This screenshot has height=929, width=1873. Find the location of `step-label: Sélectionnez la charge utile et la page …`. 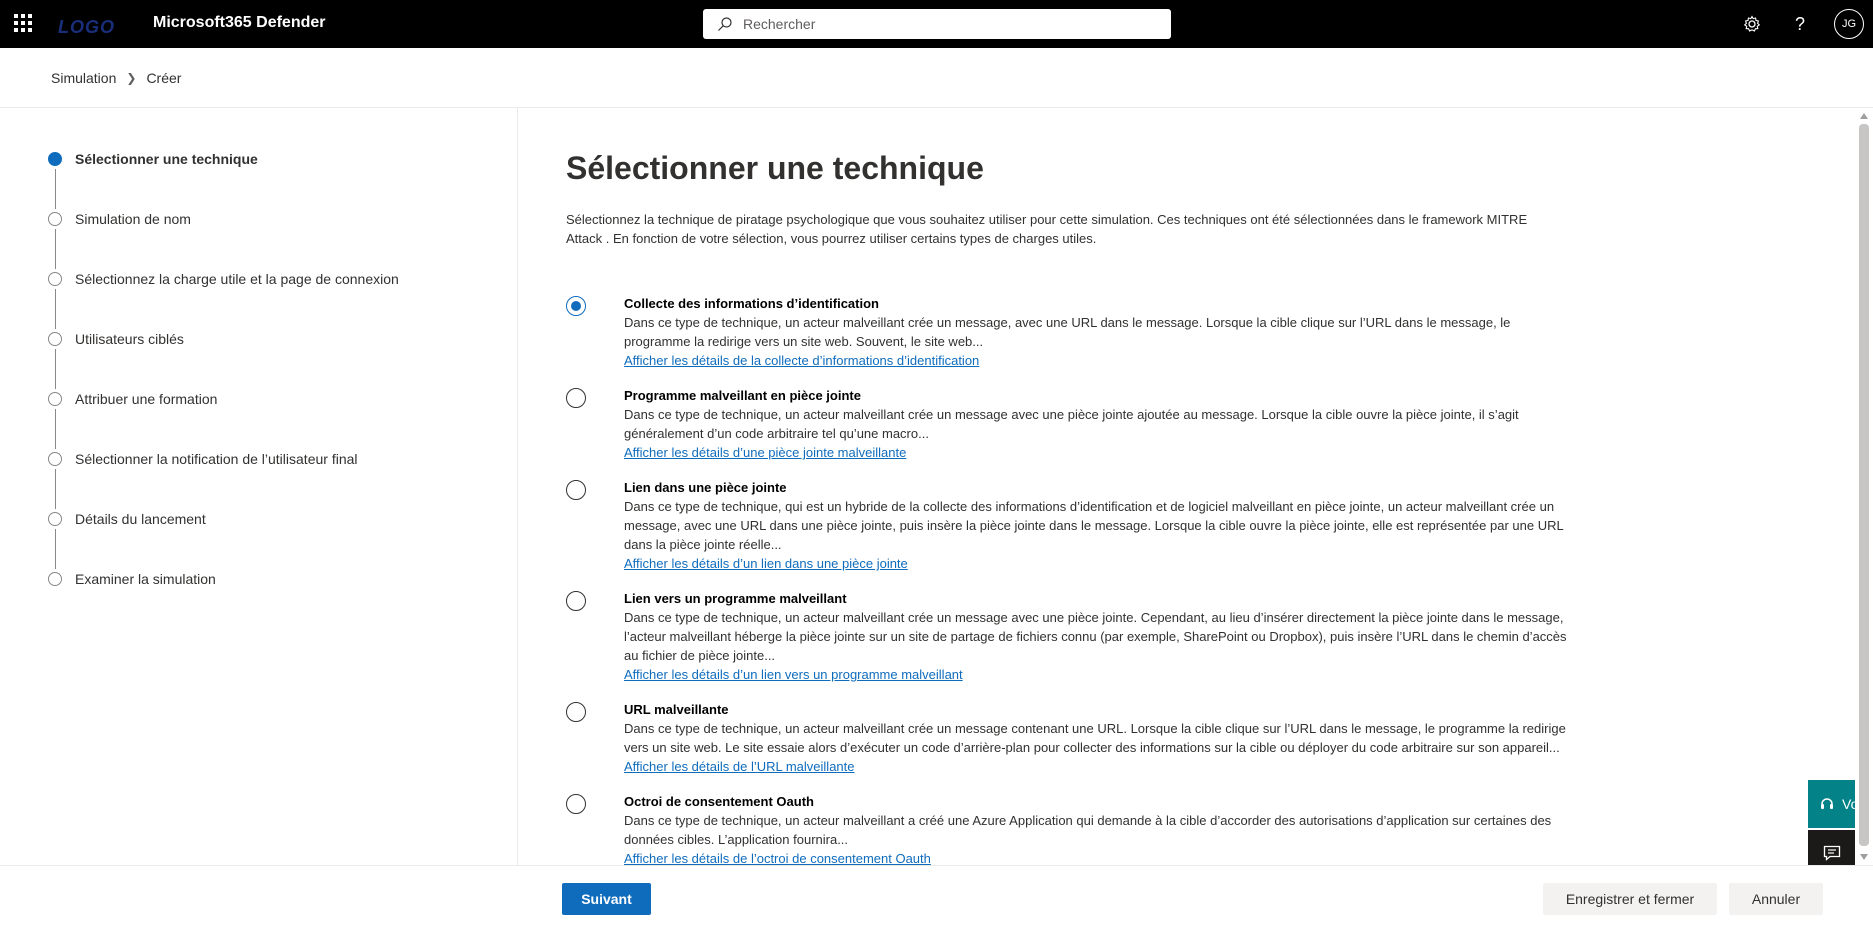

step-label: Sélectionnez la charge utile et la page … is located at coordinates (237, 279).